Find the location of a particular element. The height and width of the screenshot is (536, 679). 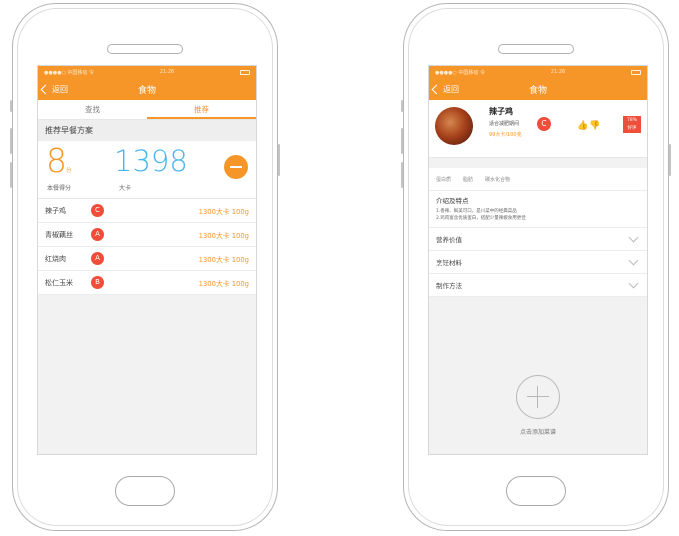

score-card: 8 分 本餐得分 1398 大卡 is located at coordinates (147, 170).